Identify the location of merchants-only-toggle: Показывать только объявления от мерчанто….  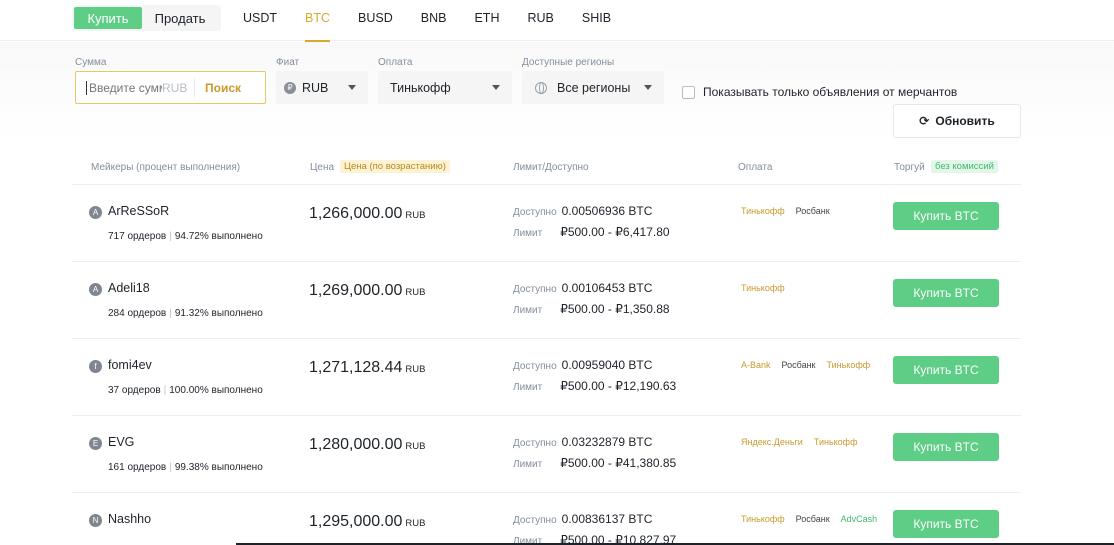
(819, 92).